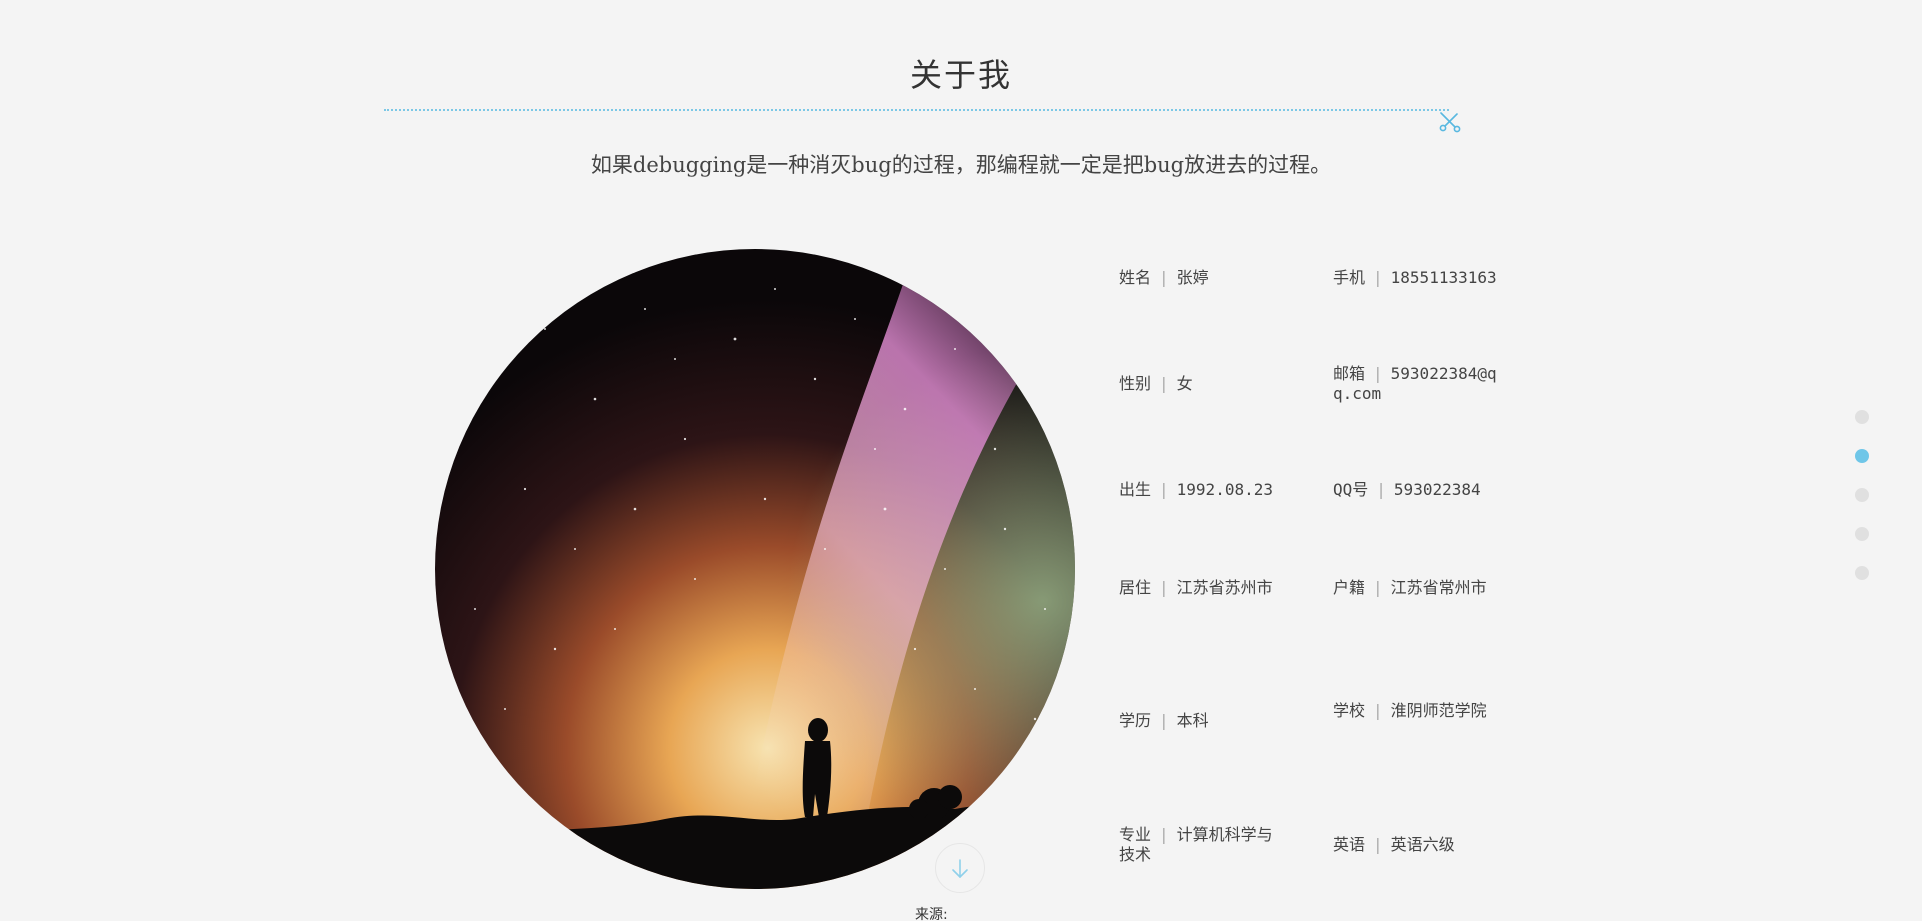 The width and height of the screenshot is (1922, 921). Describe the element at coordinates (1196, 489) in the screenshot. I see `info-birth: 出生 | 1992.08.23` at that location.